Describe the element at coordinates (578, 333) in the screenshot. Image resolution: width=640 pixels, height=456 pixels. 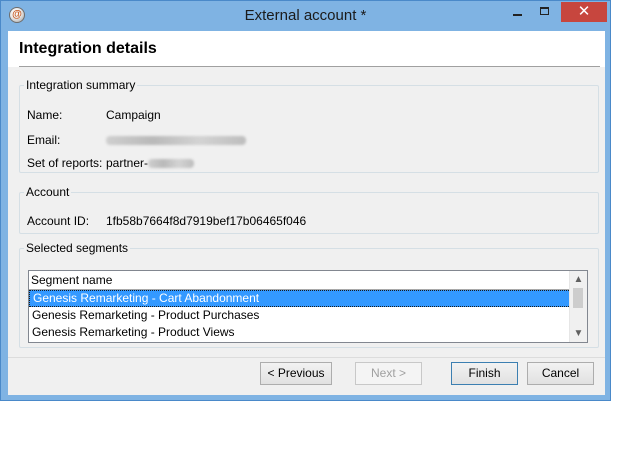
I see `scroll-down-icon: ▼` at that location.